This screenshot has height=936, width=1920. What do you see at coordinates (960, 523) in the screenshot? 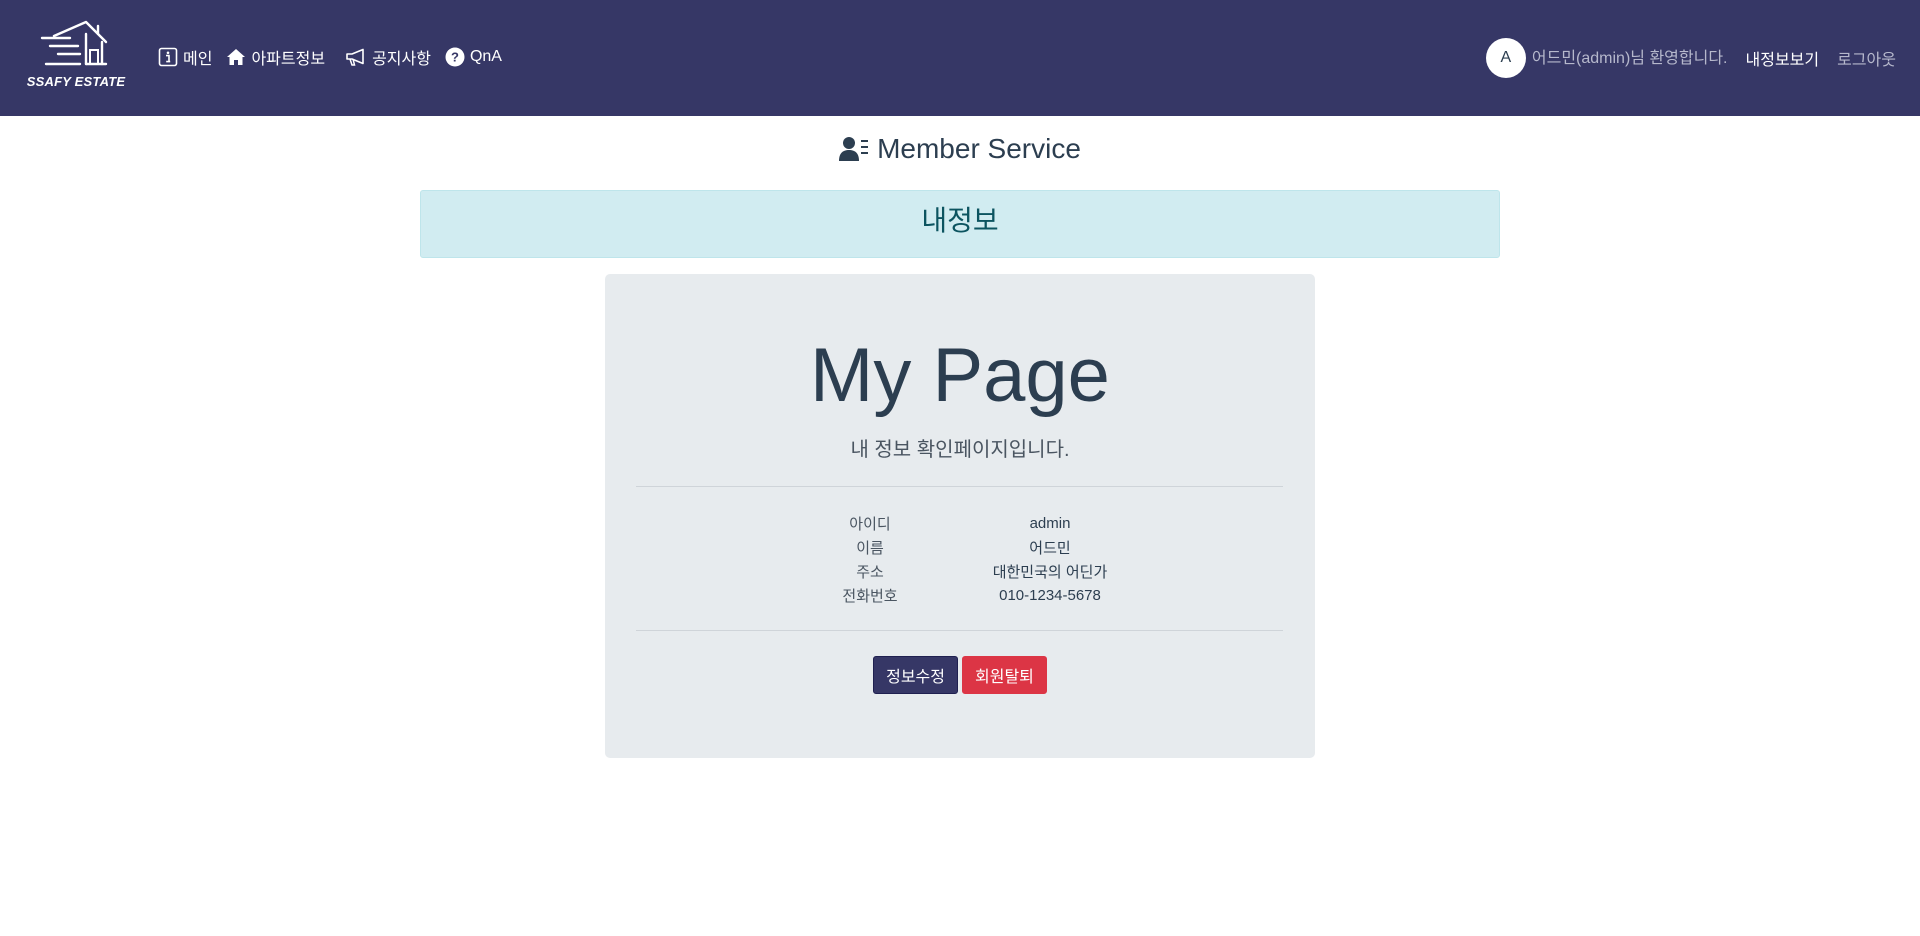
I see `info-row-id: 아이디 admin` at bounding box center [960, 523].